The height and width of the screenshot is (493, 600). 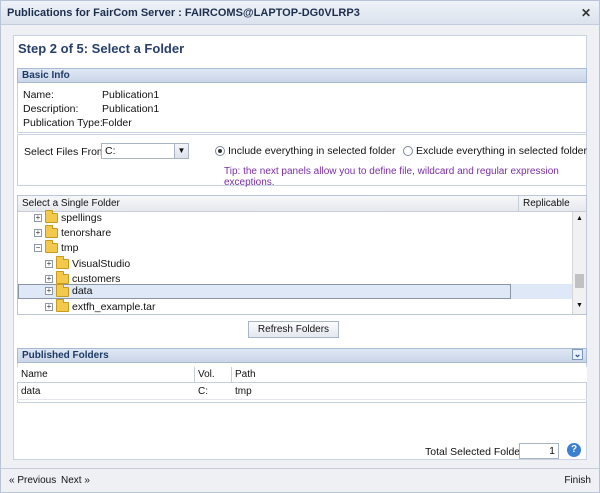 What do you see at coordinates (579, 263) in the screenshot?
I see `tree-scrollbar: ▲ ▼` at bounding box center [579, 263].